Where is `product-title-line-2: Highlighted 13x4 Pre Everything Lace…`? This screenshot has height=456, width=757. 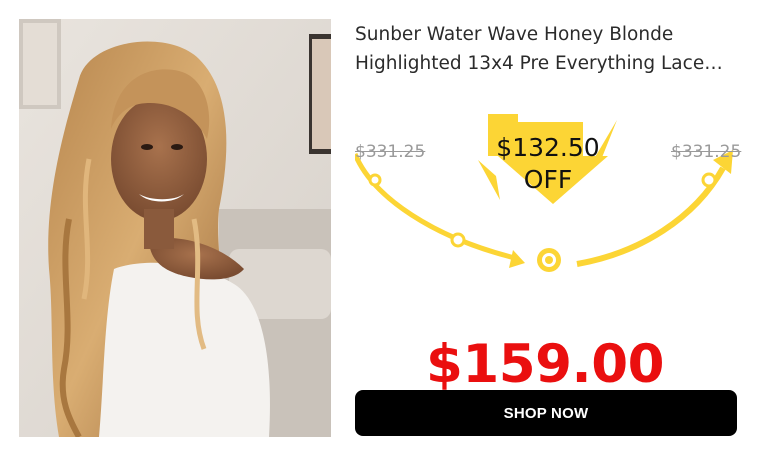
product-title-line-2: Highlighted 13x4 Pre Everything Lace… is located at coordinates (539, 63).